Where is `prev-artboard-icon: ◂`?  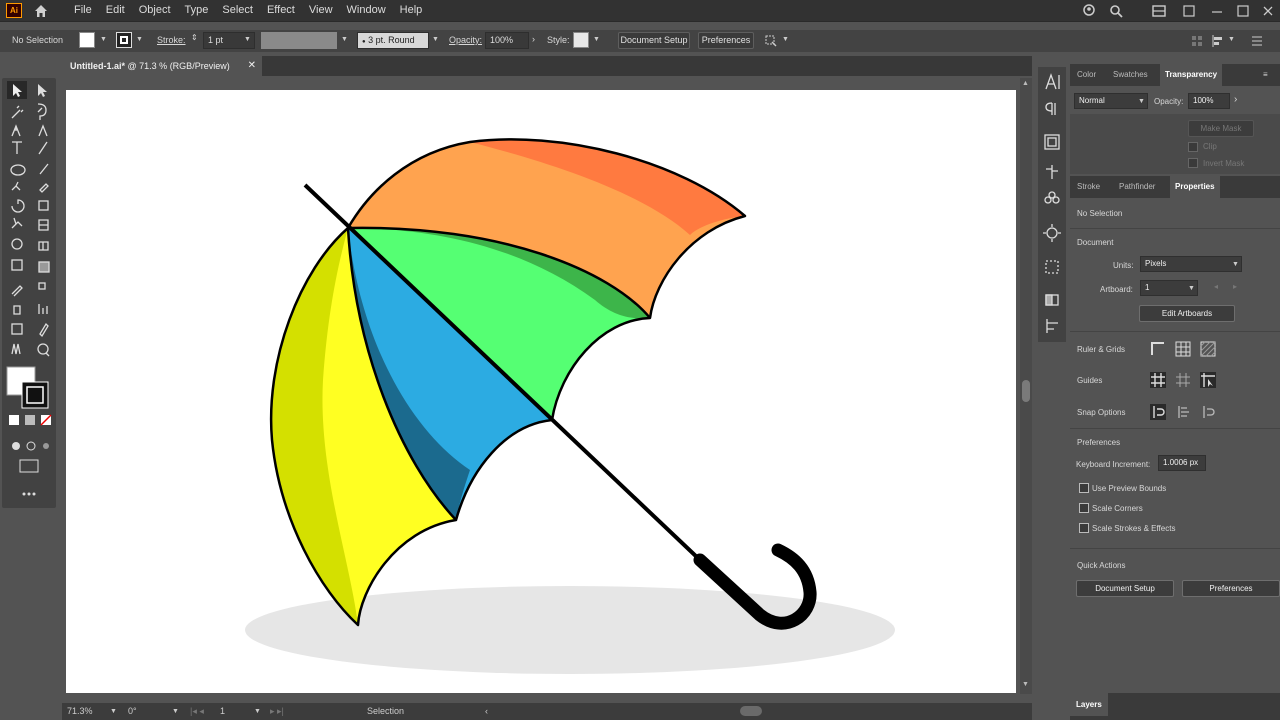 prev-artboard-icon: ◂ is located at coordinates (1216, 286).